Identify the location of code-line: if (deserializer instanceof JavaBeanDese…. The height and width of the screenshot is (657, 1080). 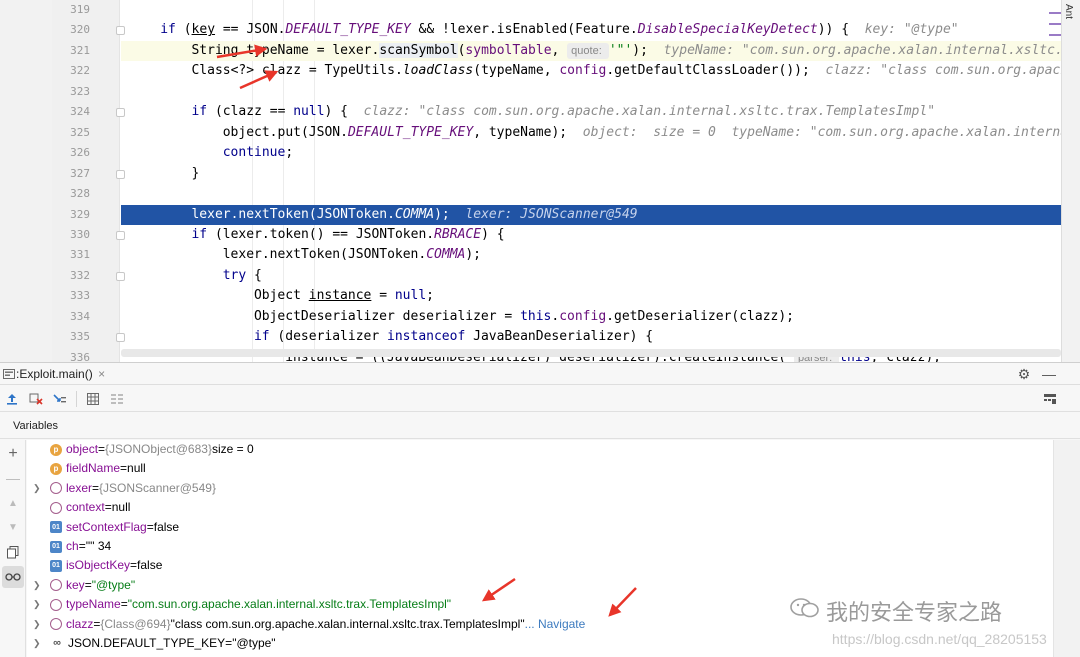
(591, 337).